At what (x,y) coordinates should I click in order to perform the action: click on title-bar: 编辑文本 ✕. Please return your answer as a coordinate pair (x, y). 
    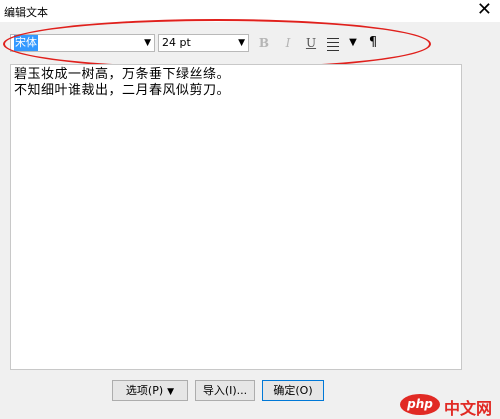
    Looking at the image, I should click on (250, 11).